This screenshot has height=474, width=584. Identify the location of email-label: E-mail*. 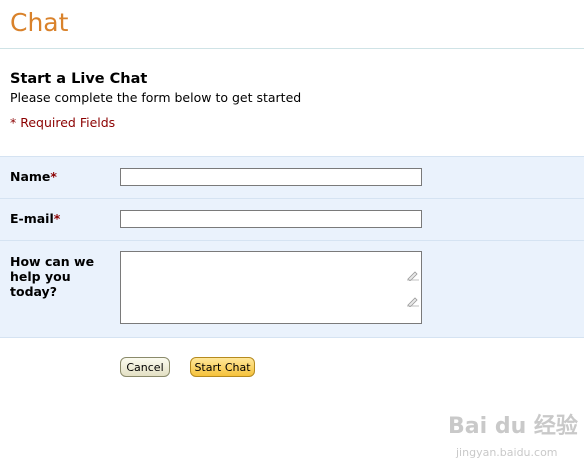
(35, 218).